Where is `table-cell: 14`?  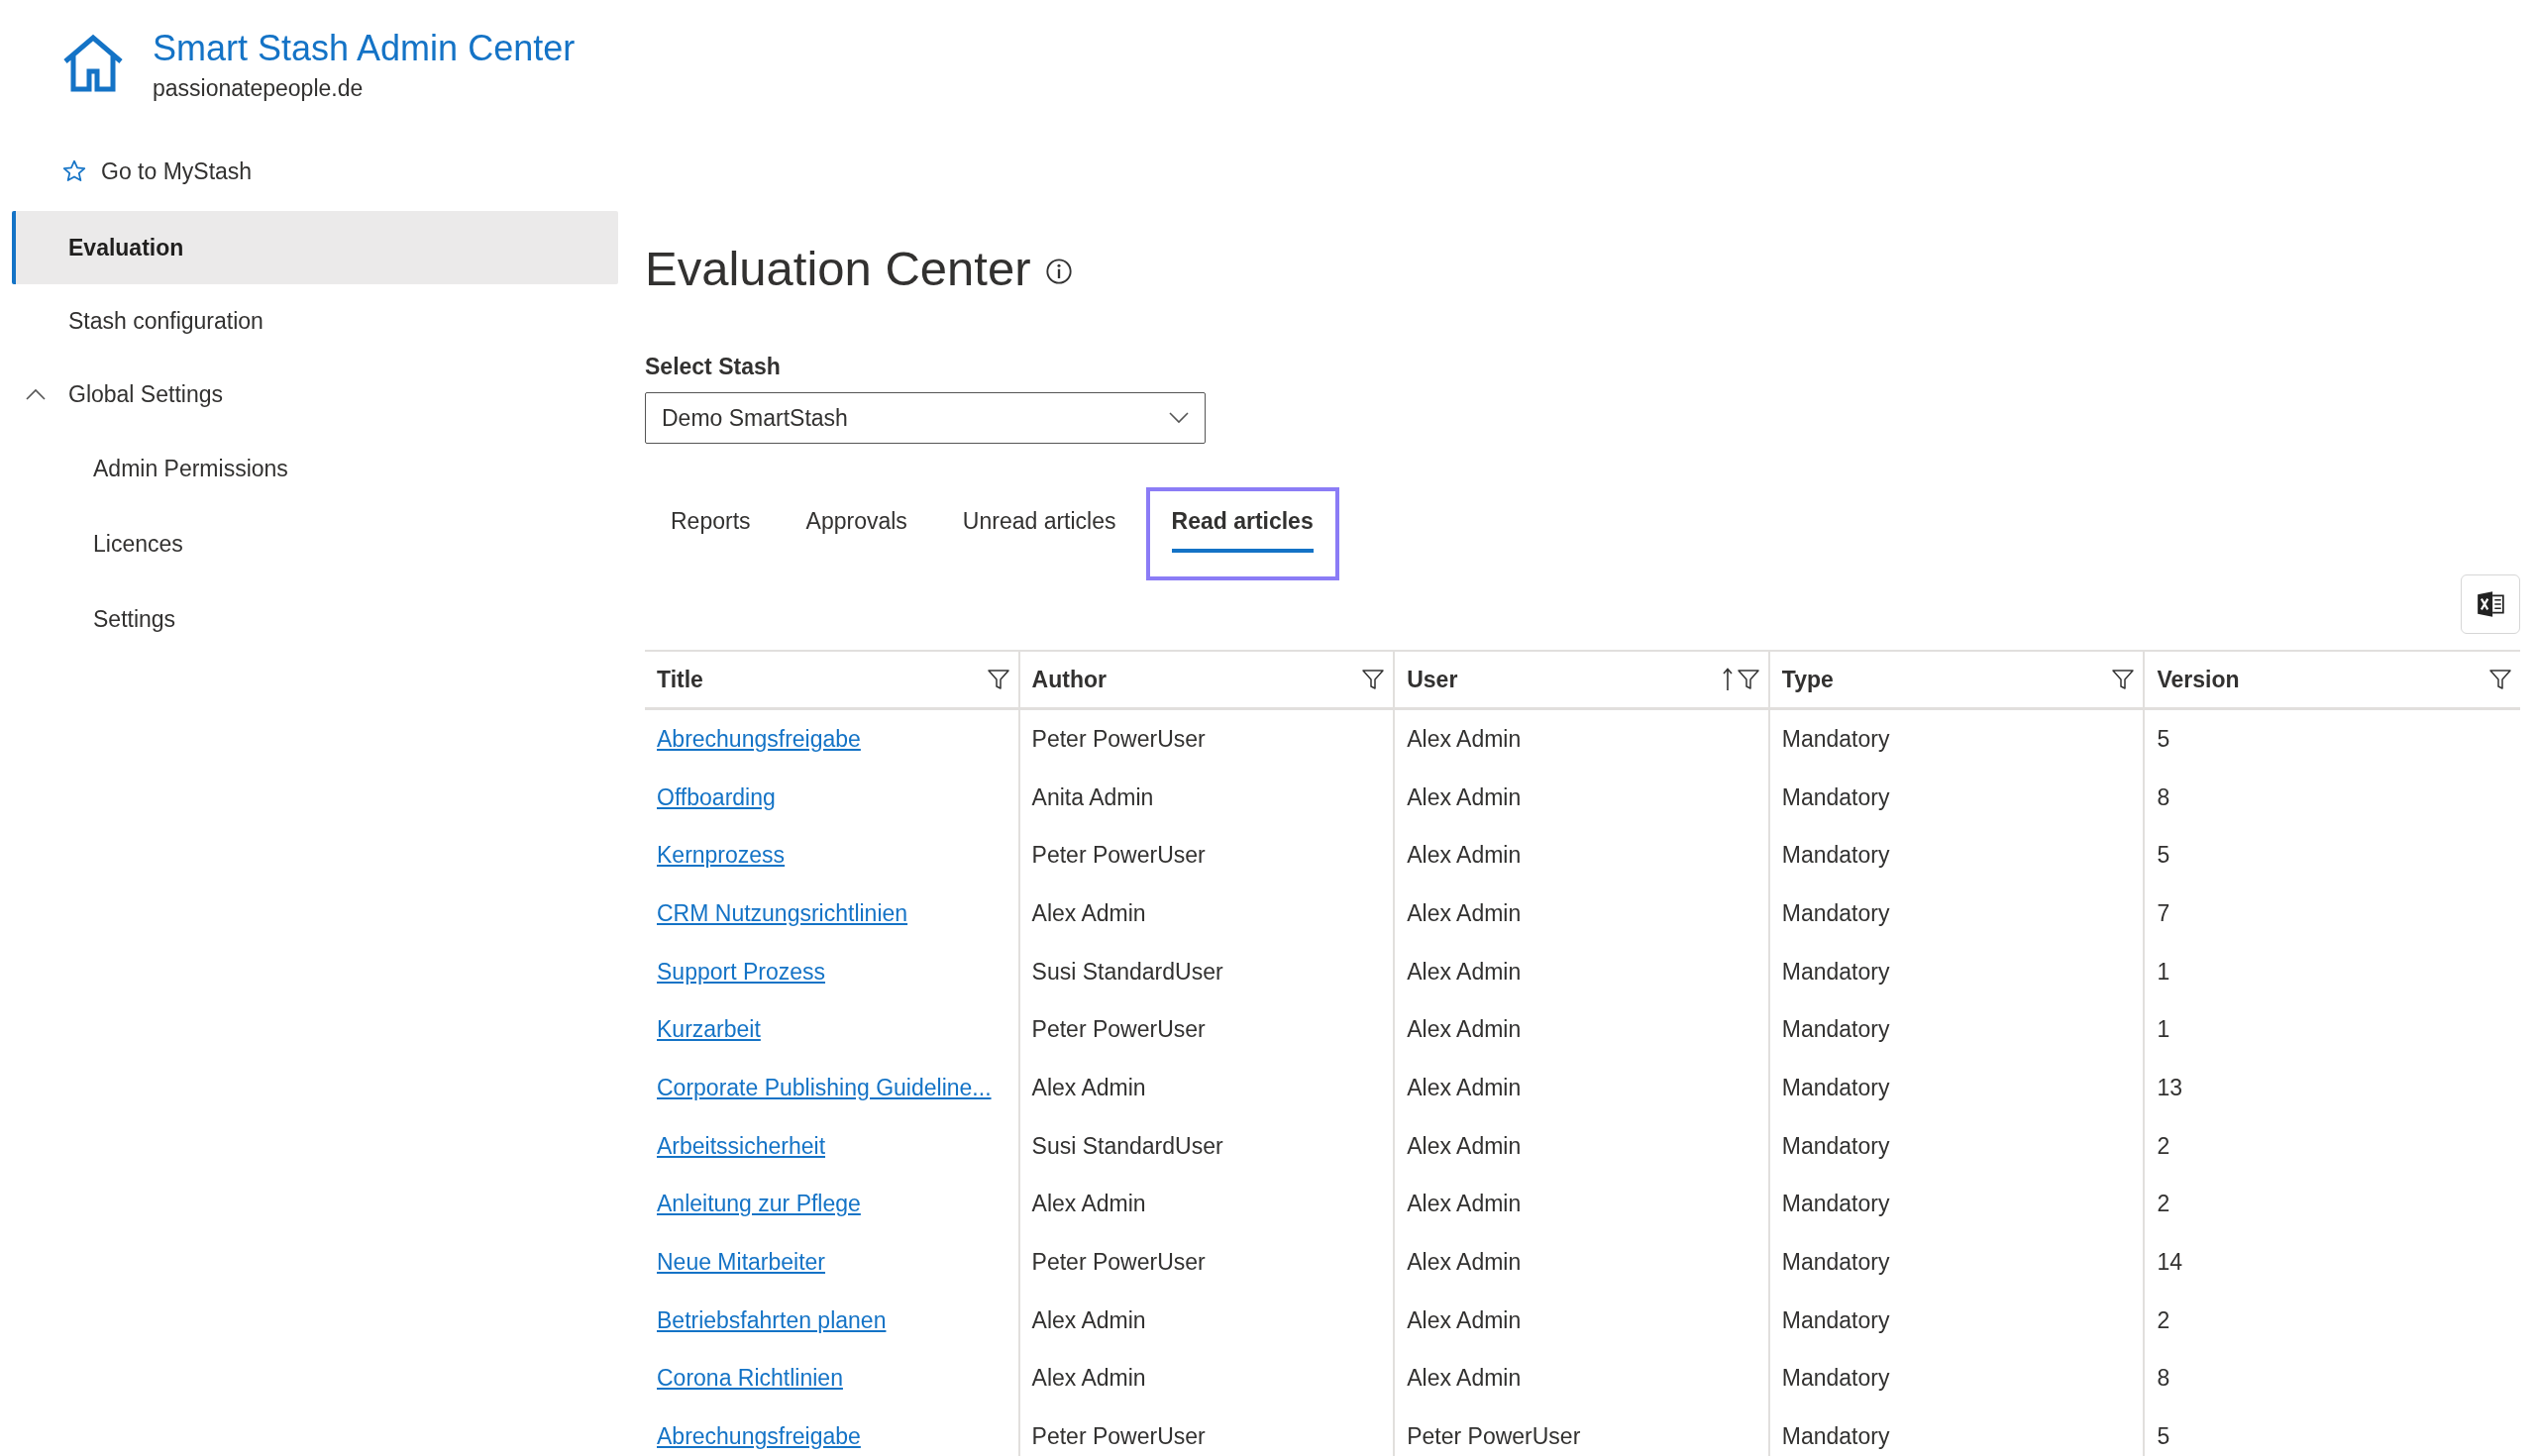
table-cell: 14 is located at coordinates (2169, 1263).